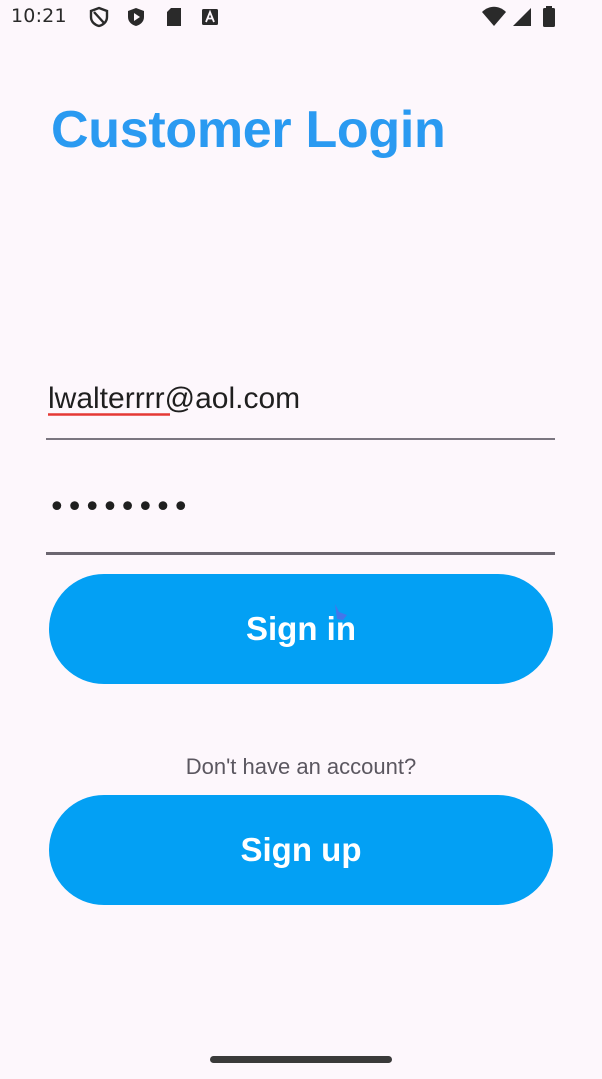  Describe the element at coordinates (39, 16) in the screenshot. I see `status-time: 10:21` at that location.